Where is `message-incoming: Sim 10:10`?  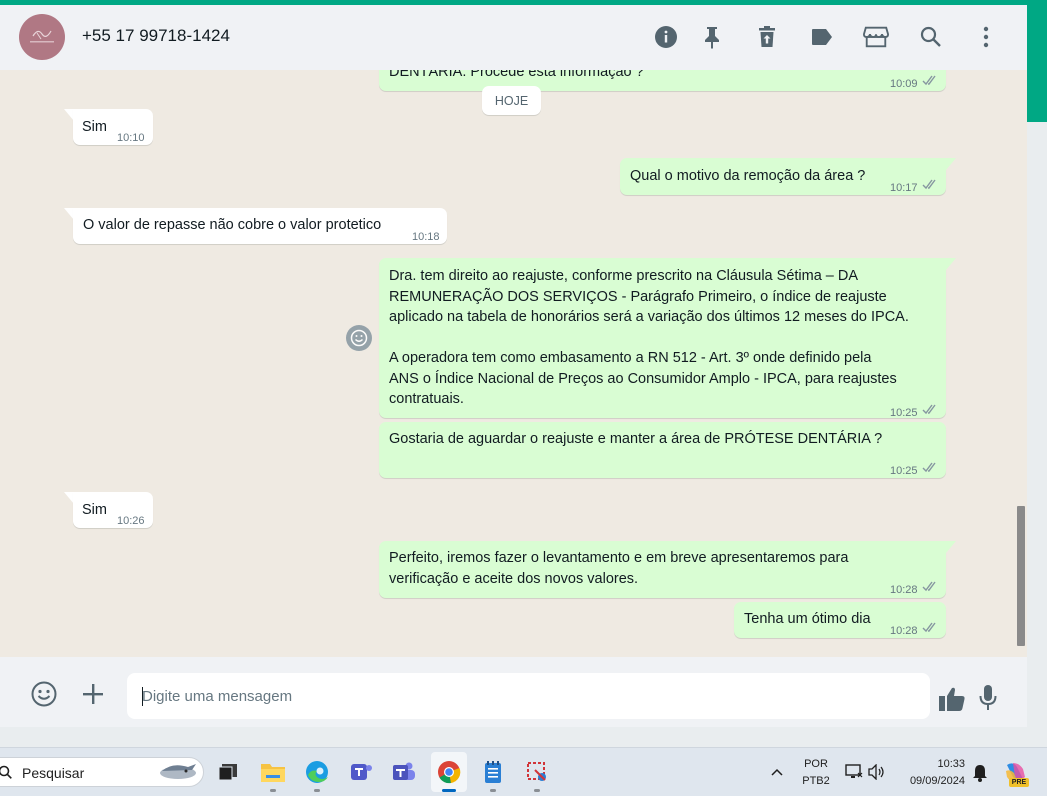 message-incoming: Sim 10:10 is located at coordinates (113, 127).